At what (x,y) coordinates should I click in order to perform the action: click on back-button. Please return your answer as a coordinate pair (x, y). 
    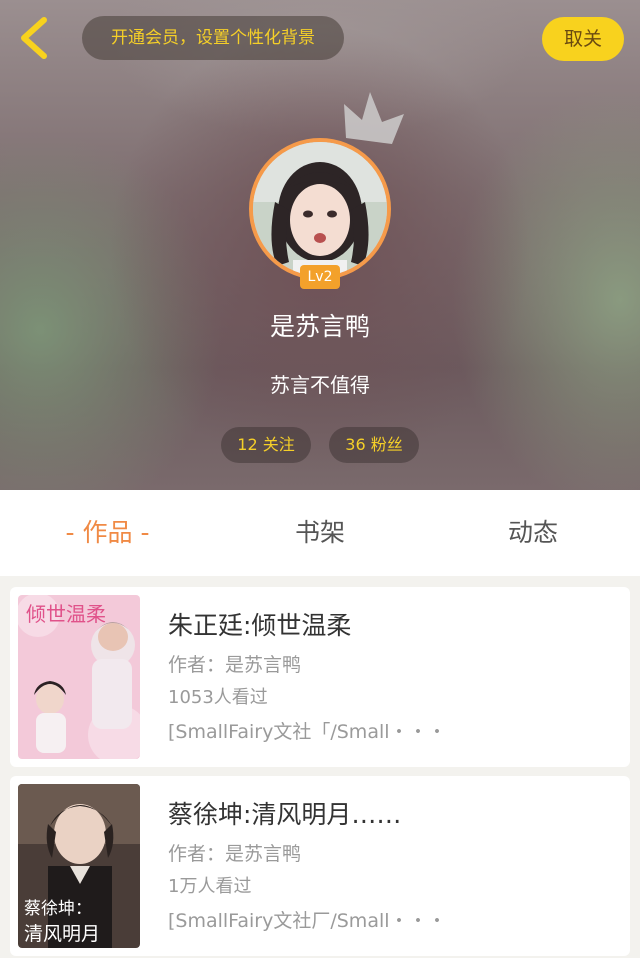
    Looking at the image, I should click on (36, 38).